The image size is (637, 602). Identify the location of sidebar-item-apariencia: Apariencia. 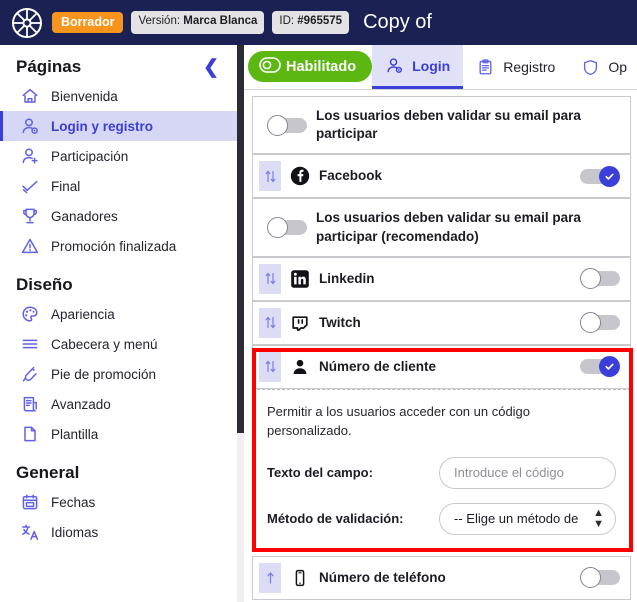
(118, 314).